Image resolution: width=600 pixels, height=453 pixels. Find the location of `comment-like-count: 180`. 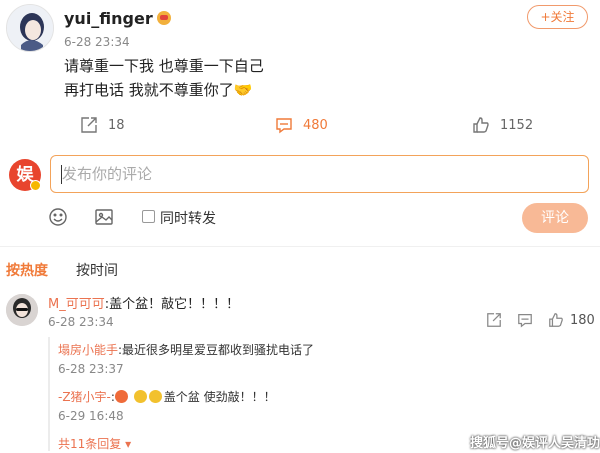

comment-like-count: 180 is located at coordinates (582, 320).